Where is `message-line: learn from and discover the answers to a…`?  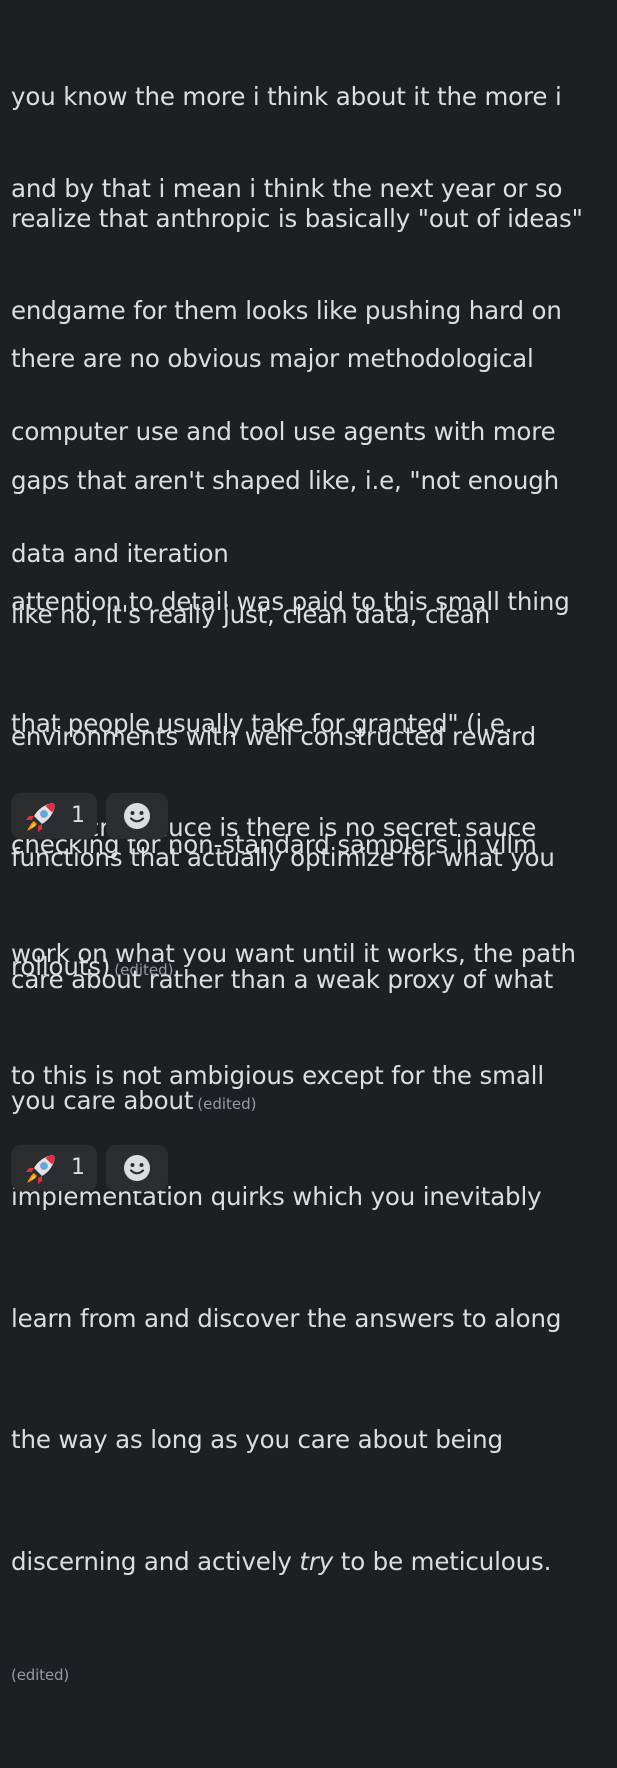 message-line: learn from and discover the answers to a… is located at coordinates (286, 1318).